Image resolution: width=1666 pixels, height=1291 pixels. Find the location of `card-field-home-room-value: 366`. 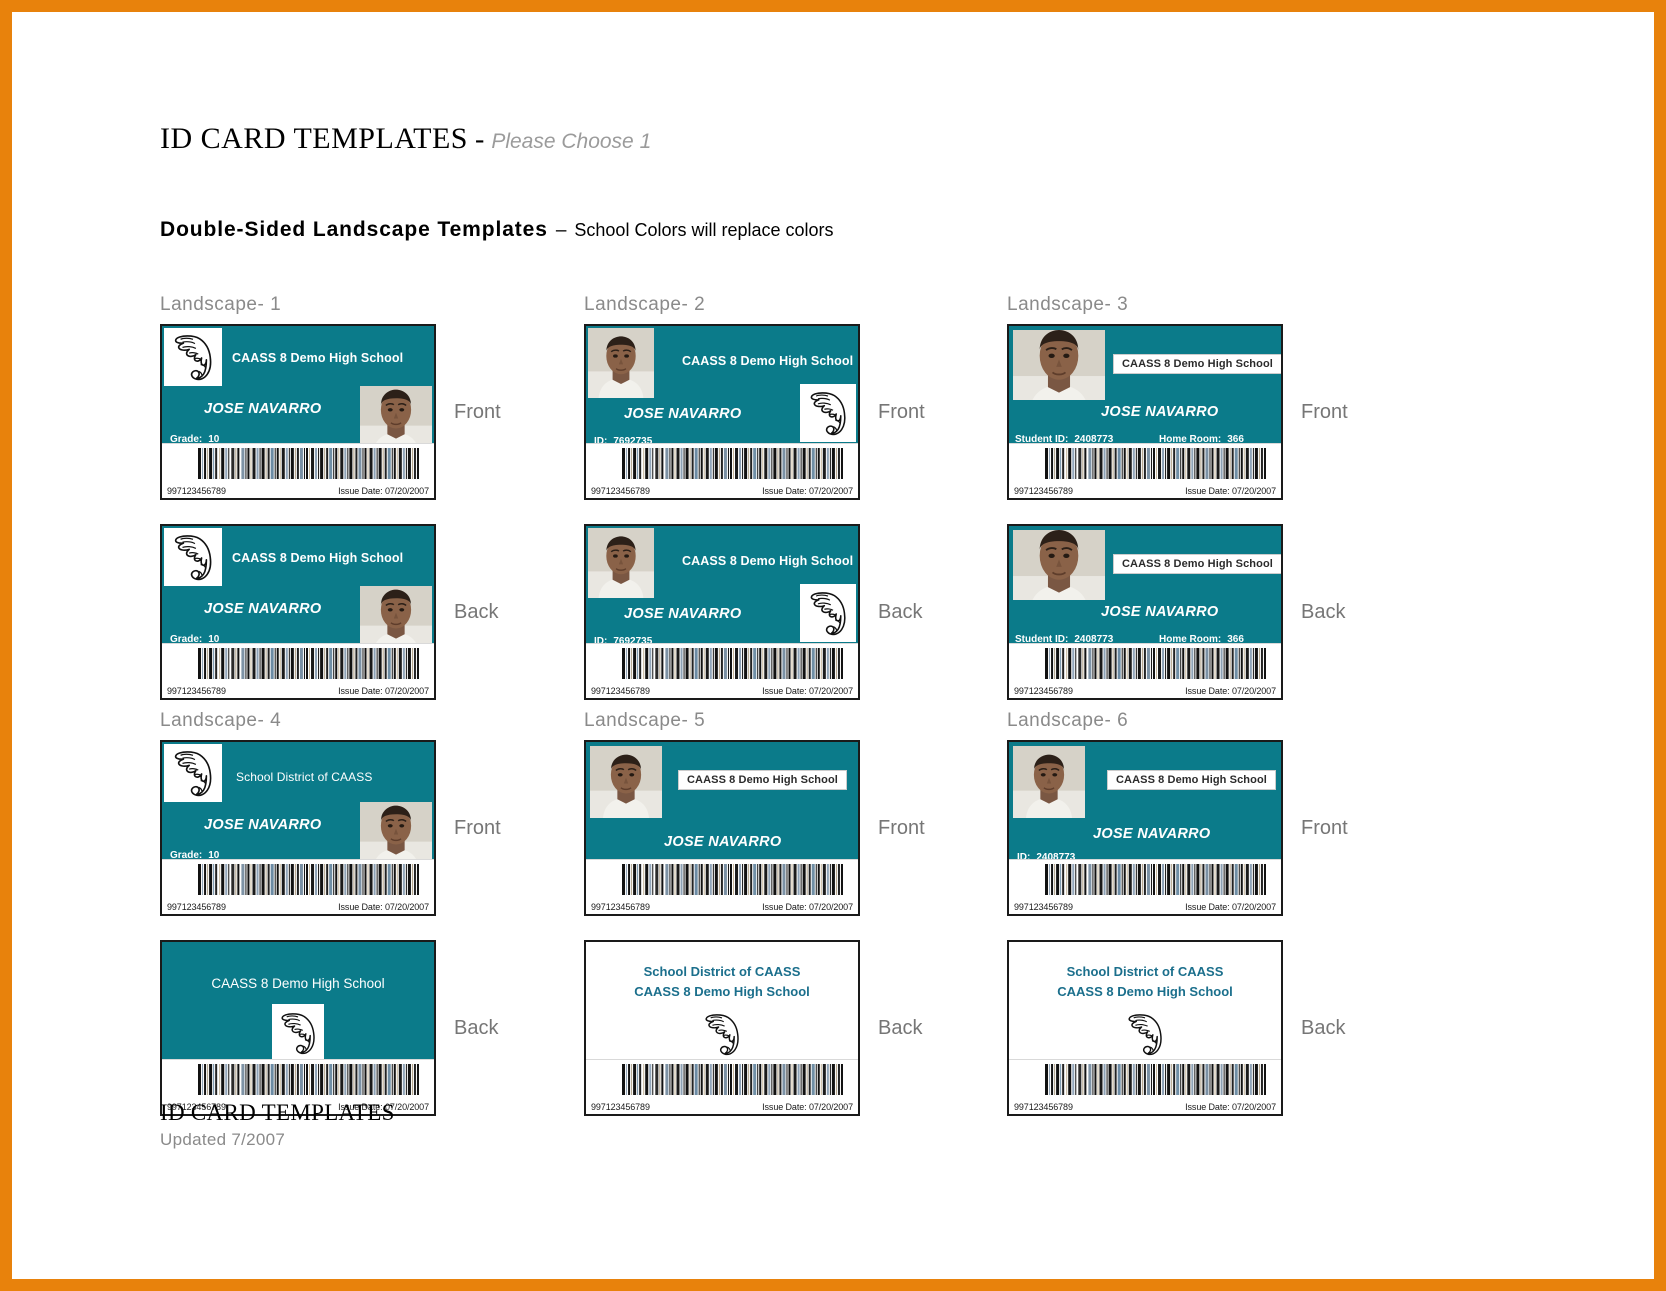

card-field-home-room-value: 366 is located at coordinates (1235, 638).